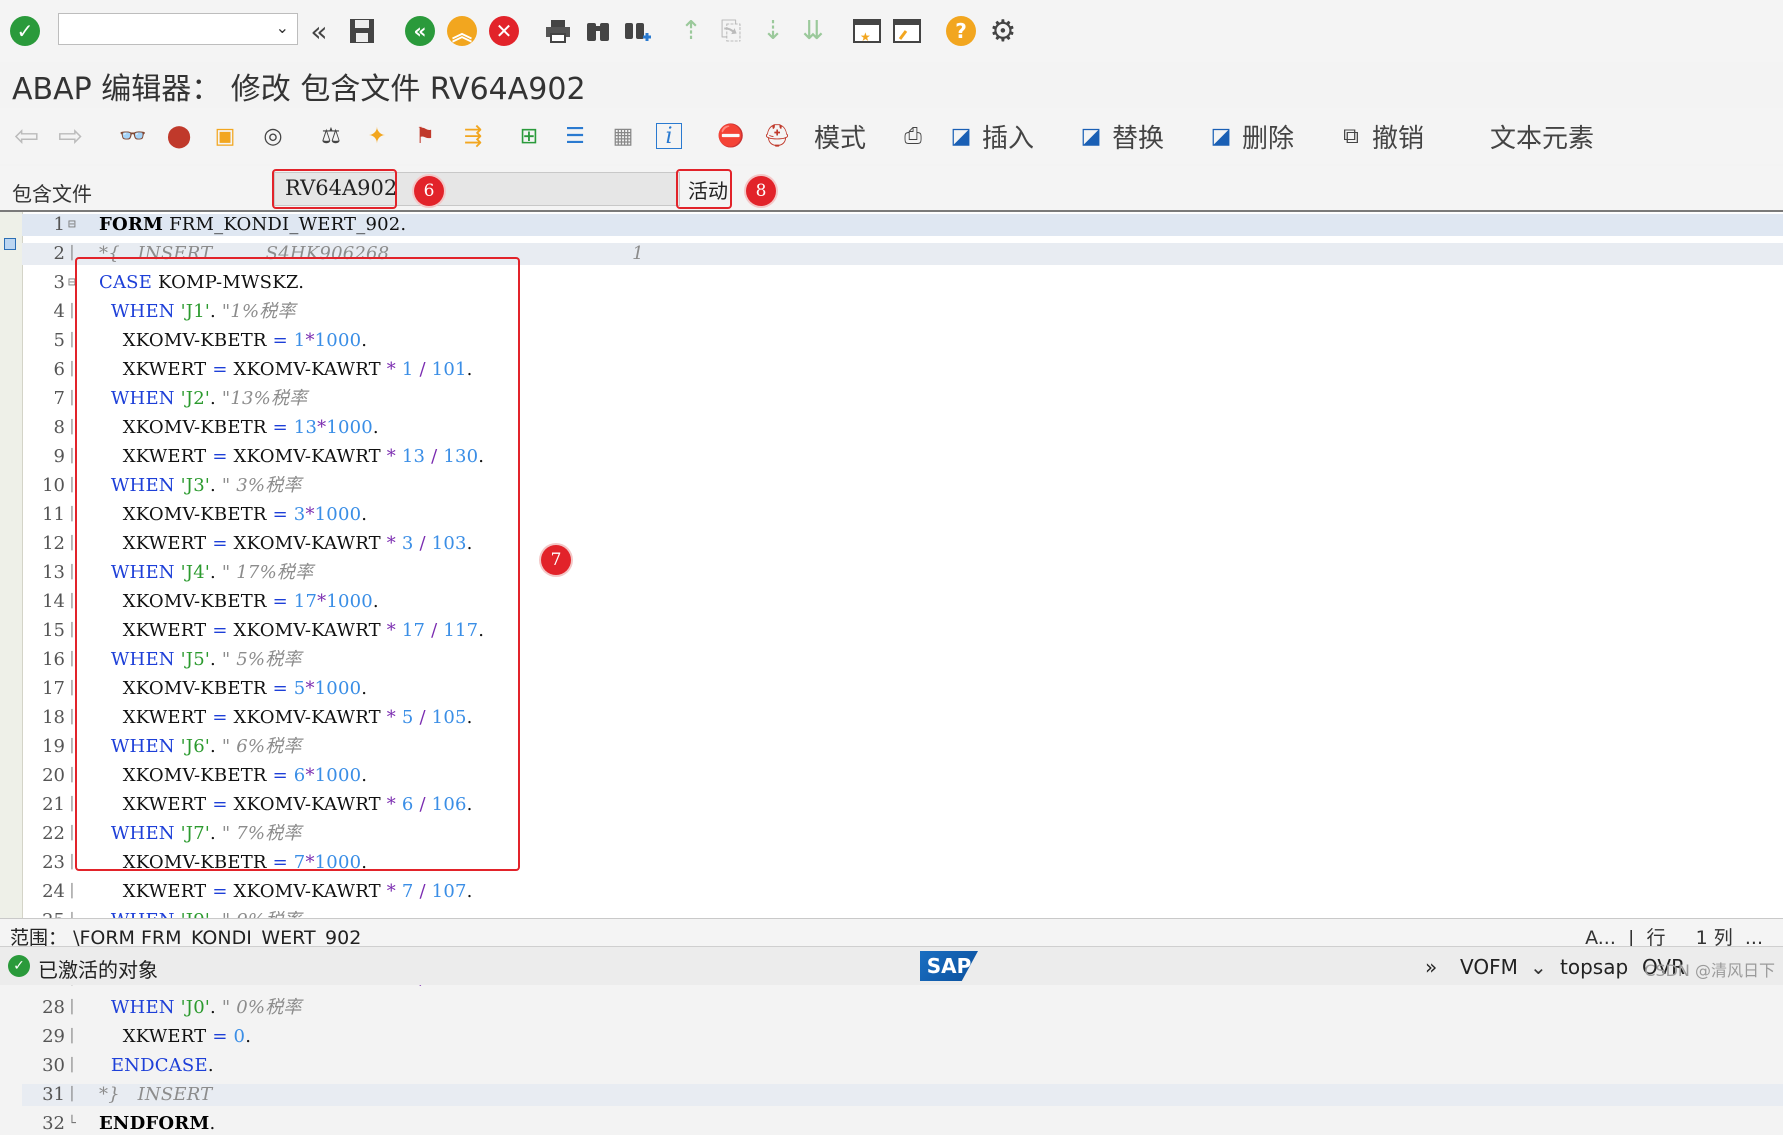  I want to click on annotation-marker-7: 7, so click(556, 560).